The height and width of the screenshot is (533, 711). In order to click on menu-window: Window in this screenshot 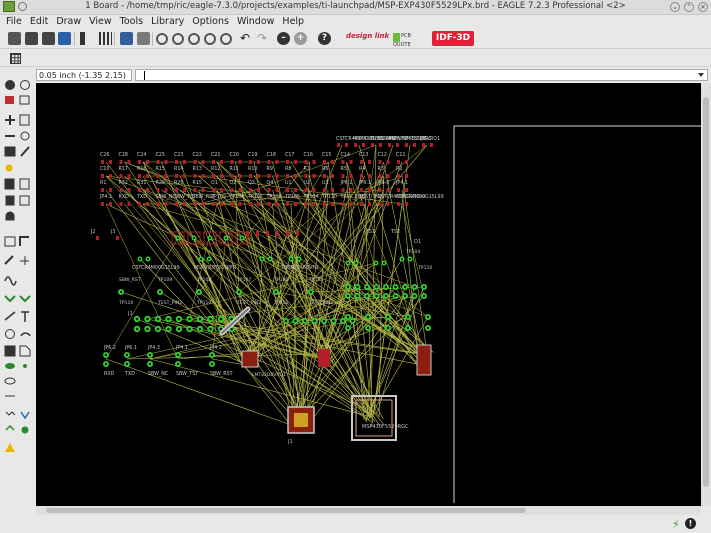, I will do `click(255, 22)`.